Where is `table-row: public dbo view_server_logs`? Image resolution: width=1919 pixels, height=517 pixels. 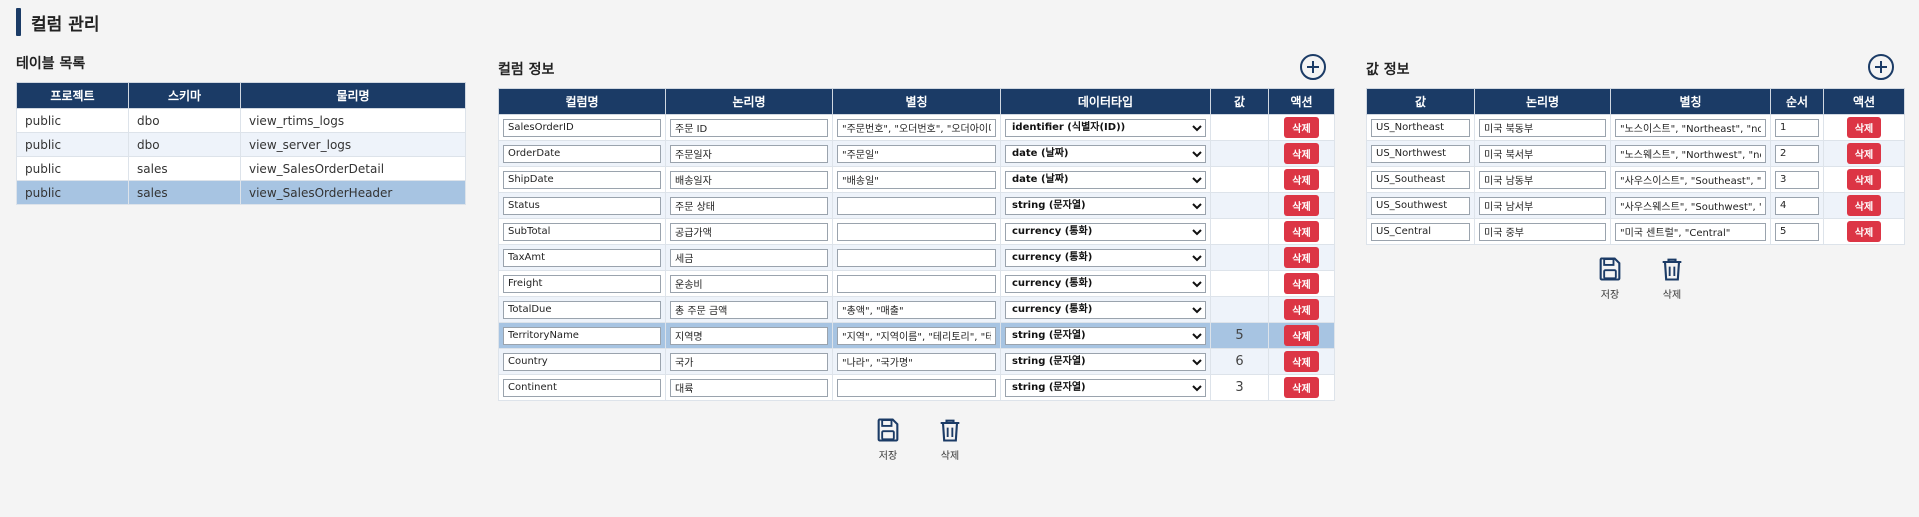 table-row: public dbo view_server_logs is located at coordinates (241, 144).